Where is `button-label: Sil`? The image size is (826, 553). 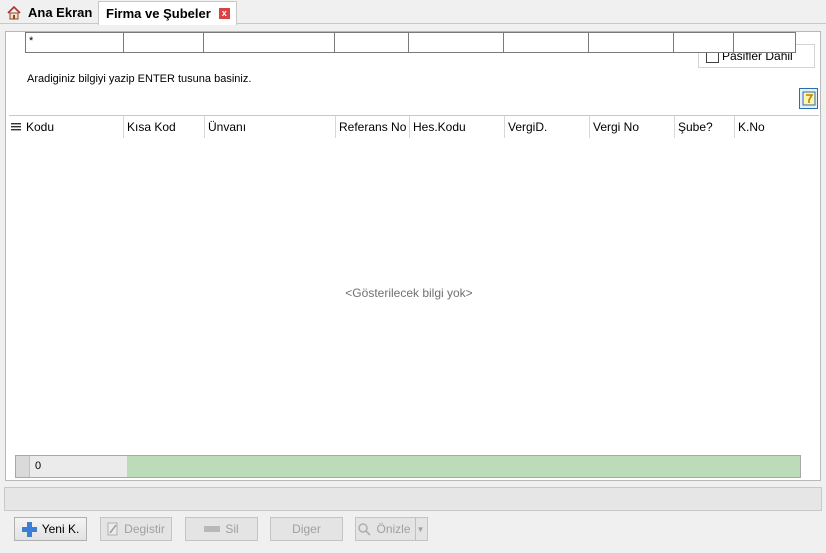
button-label: Sil is located at coordinates (232, 529).